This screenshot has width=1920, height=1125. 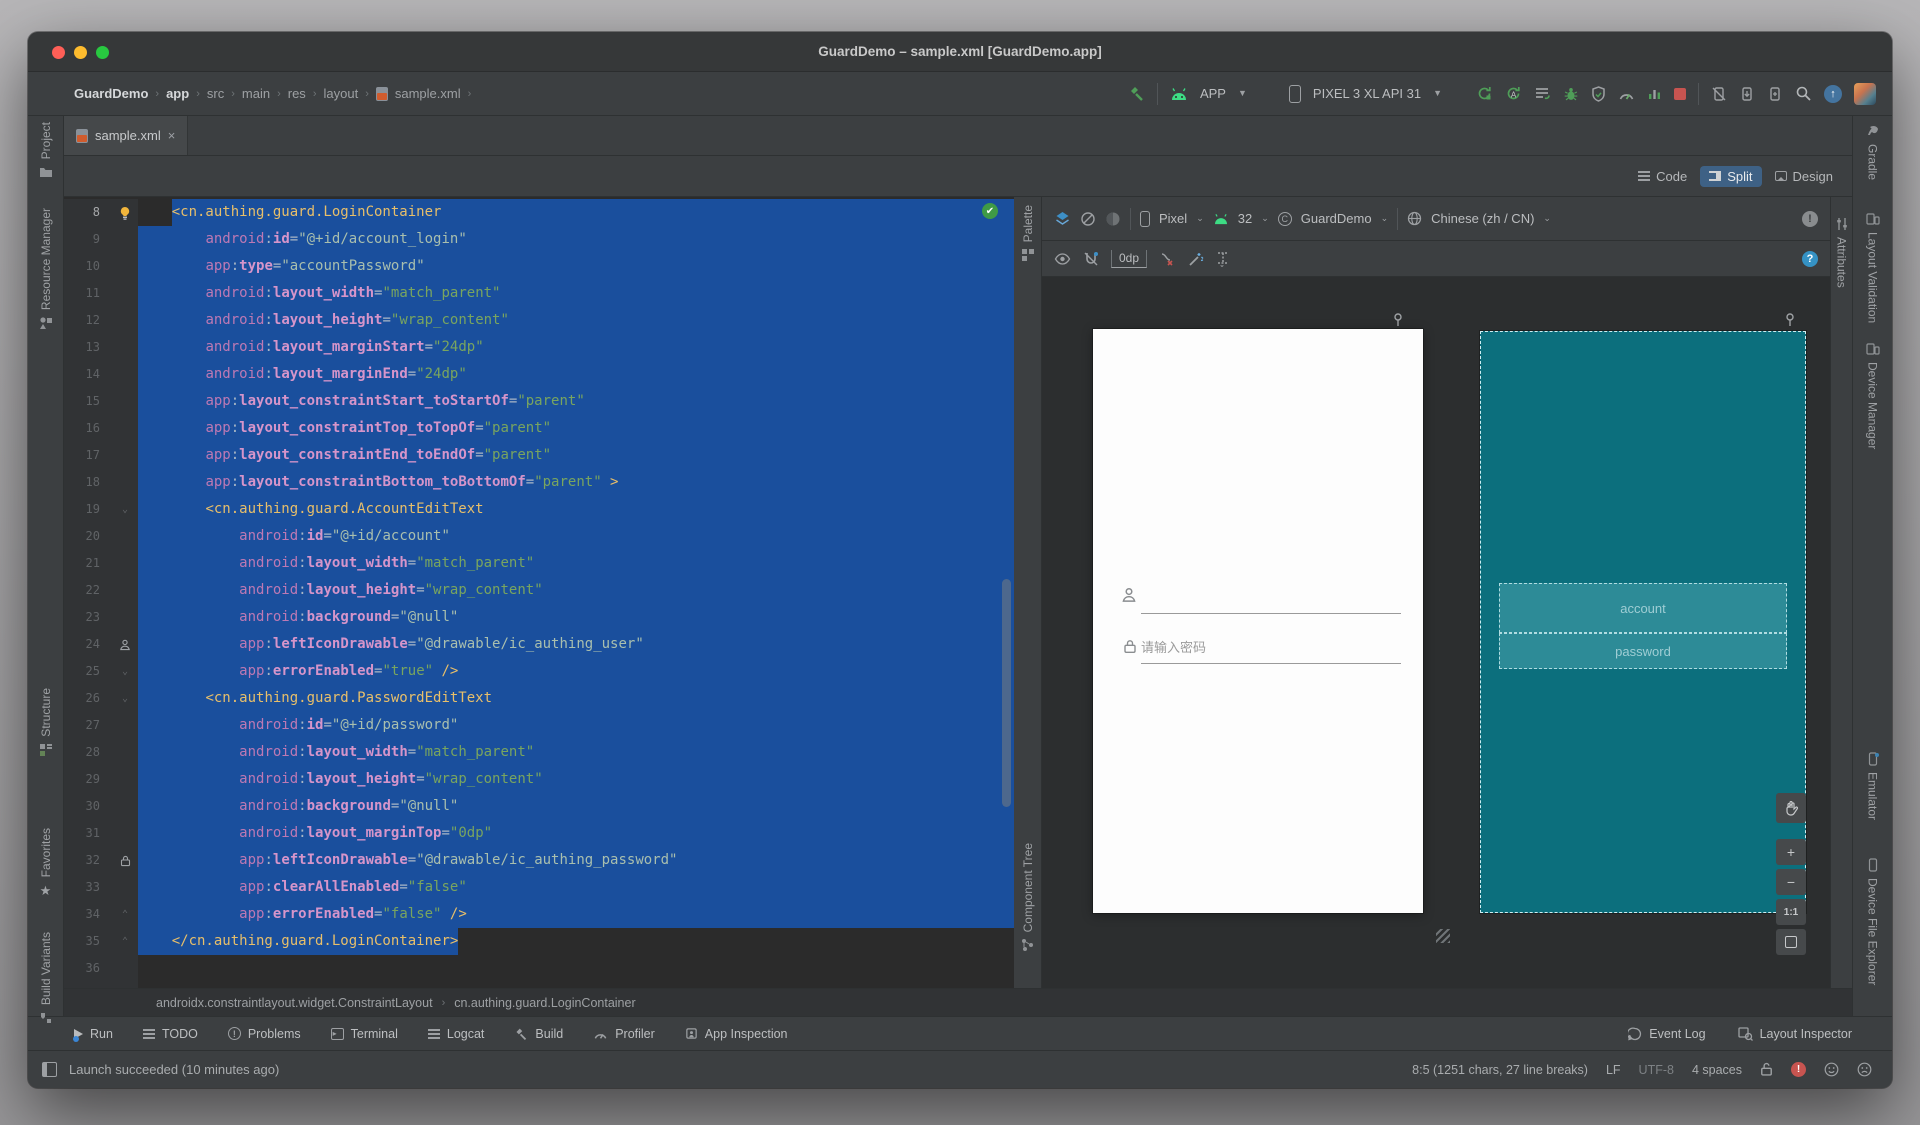 I want to click on password-input-underline, so click(x=1271, y=663).